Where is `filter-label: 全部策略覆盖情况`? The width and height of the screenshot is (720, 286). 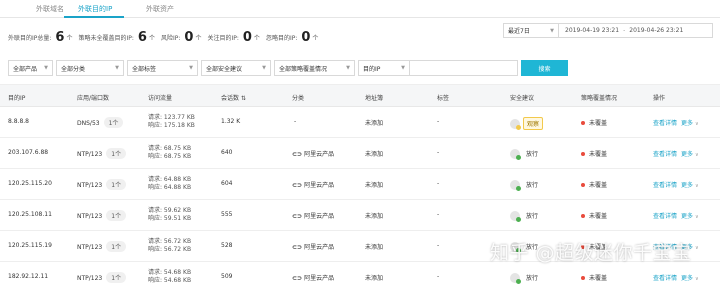
filter-label: 全部策略覆盖情况 is located at coordinates (303, 69).